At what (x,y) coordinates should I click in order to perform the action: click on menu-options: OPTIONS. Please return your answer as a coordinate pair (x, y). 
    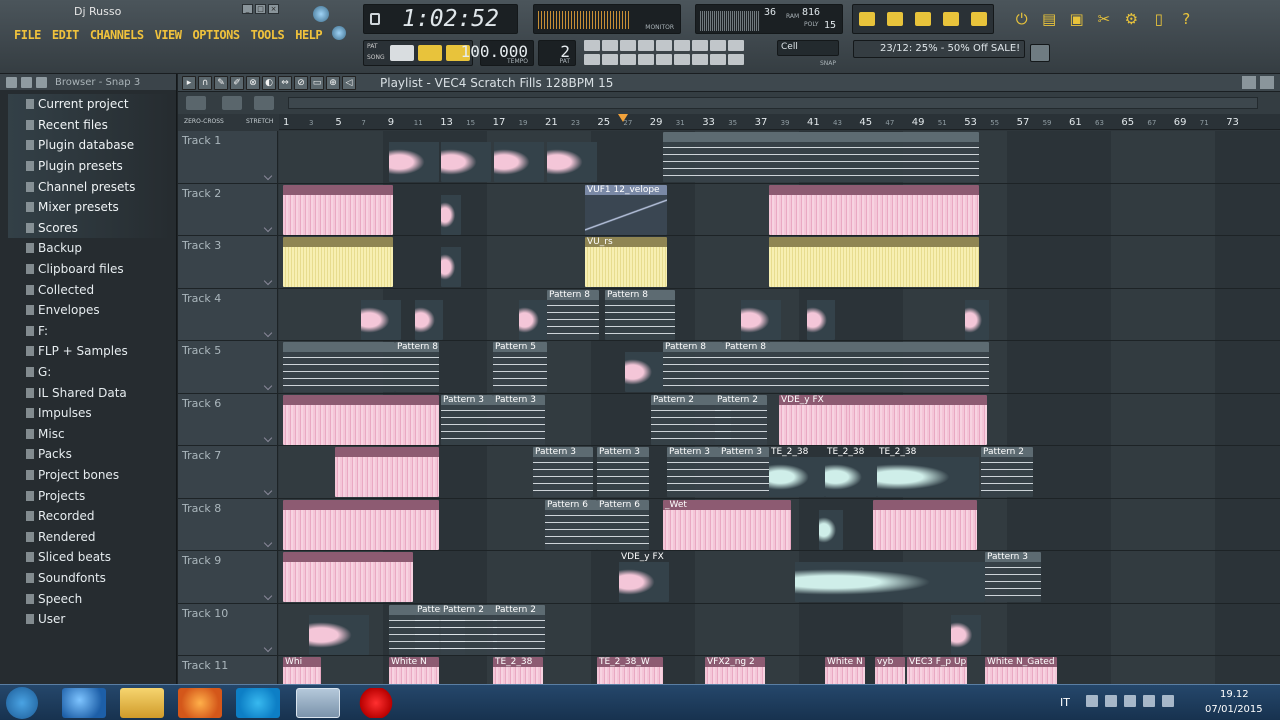
    Looking at the image, I should click on (217, 35).